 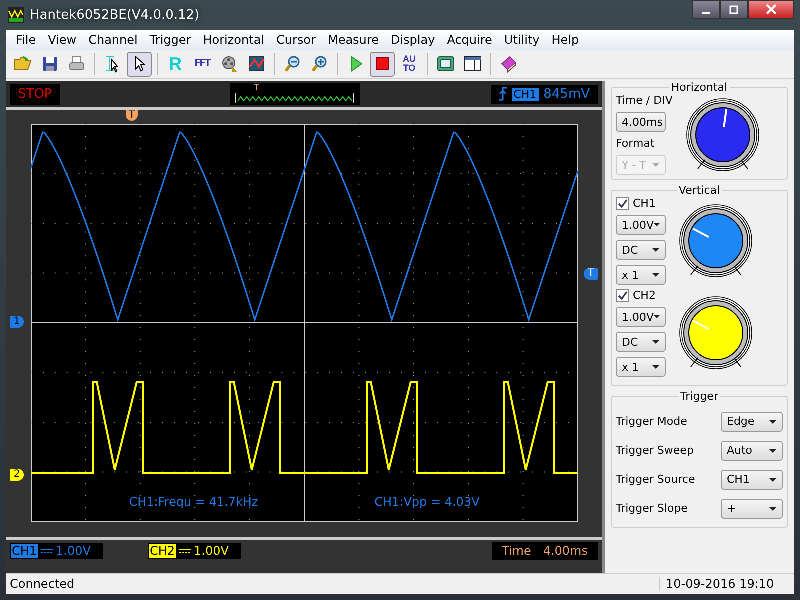 I want to click on channel-tag: CH1, so click(x=24, y=551).